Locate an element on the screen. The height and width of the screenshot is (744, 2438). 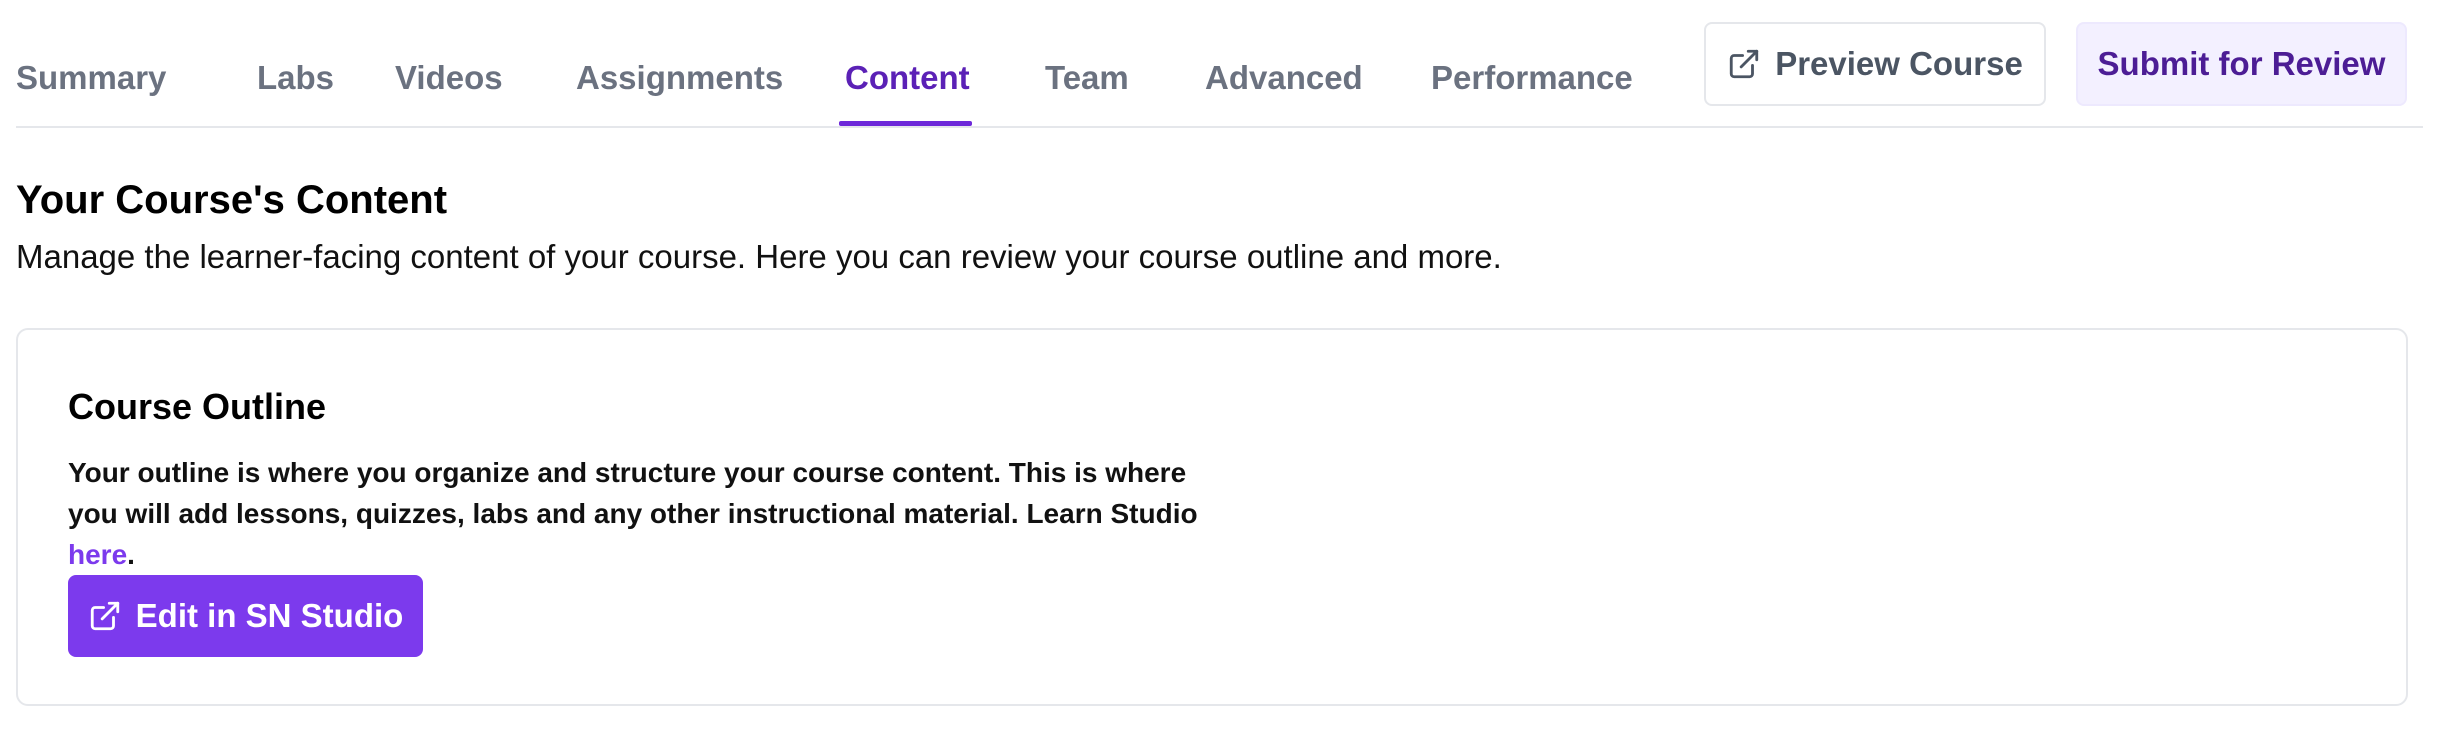
tab-performance: Performance is located at coordinates (1532, 78).